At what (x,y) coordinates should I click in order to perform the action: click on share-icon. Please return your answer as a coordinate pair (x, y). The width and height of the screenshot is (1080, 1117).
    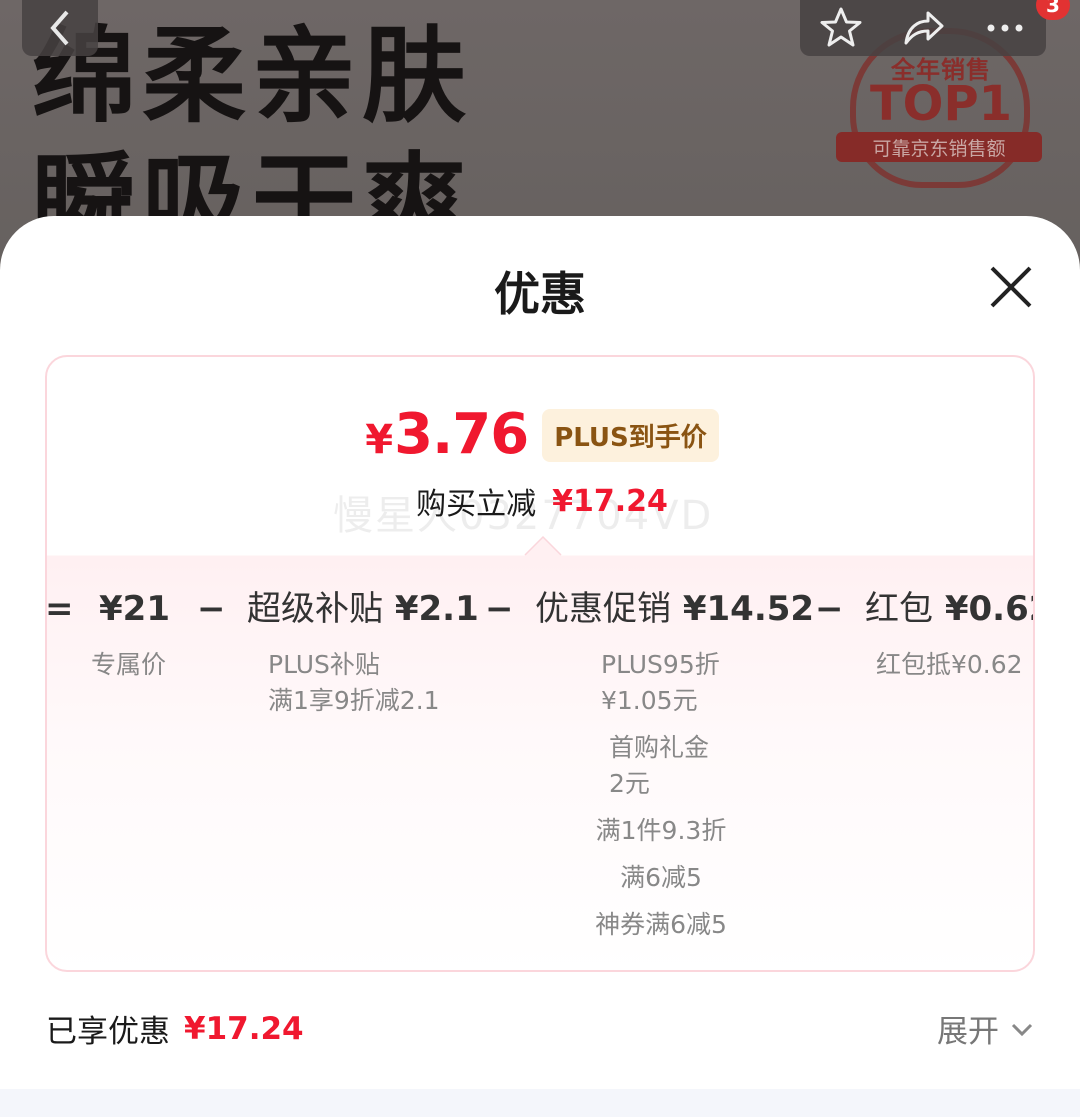
    Looking at the image, I should click on (924, 28).